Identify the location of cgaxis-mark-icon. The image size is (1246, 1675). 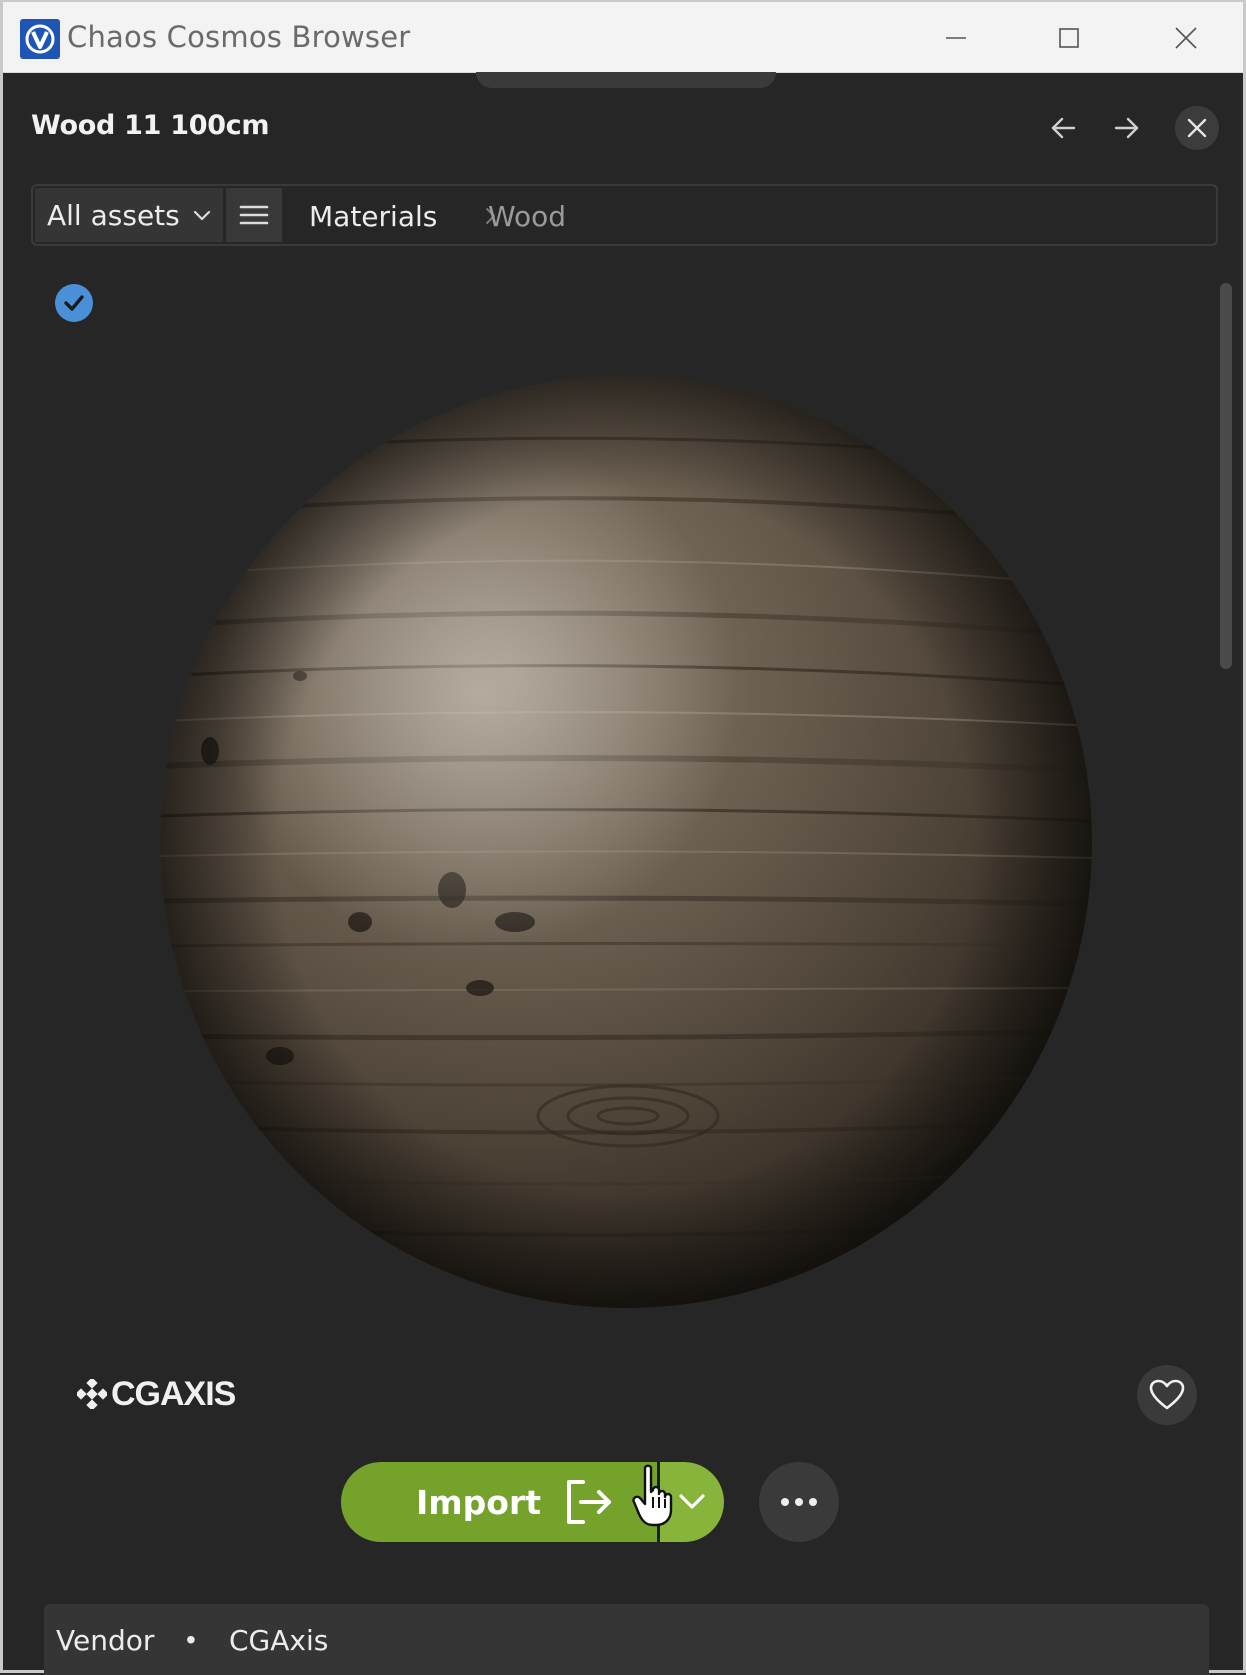
(92, 1394).